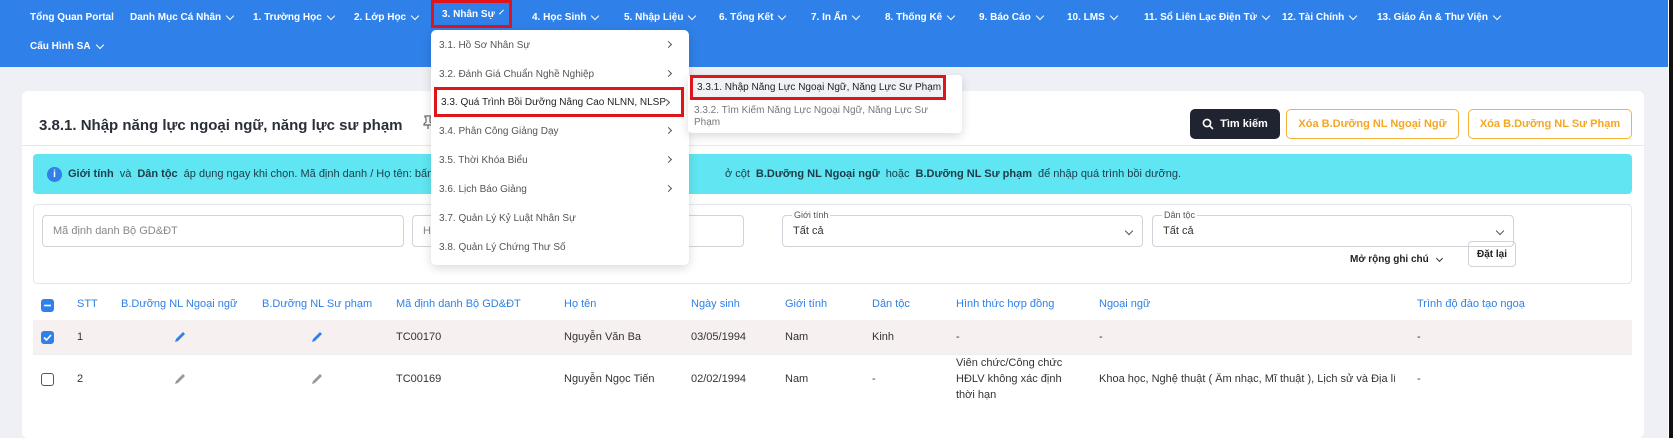  I want to click on column-header: Mã định danh Bộ GD&ĐT, so click(458, 304).